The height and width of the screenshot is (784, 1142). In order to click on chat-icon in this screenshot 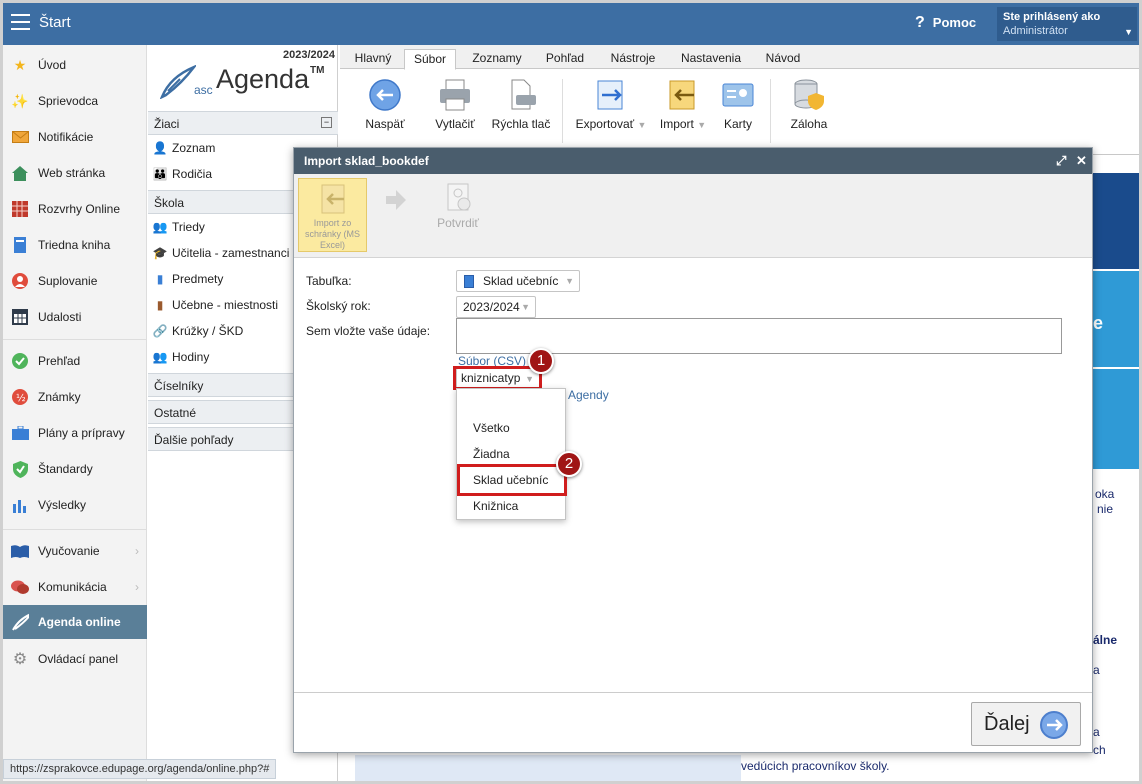, I will do `click(20, 587)`.